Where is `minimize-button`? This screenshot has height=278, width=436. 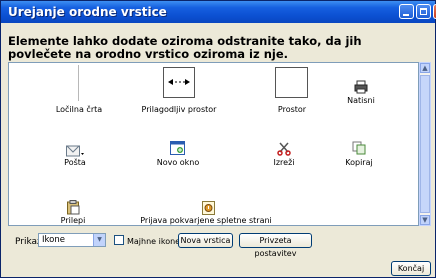
minimize-button is located at coordinates (406, 11).